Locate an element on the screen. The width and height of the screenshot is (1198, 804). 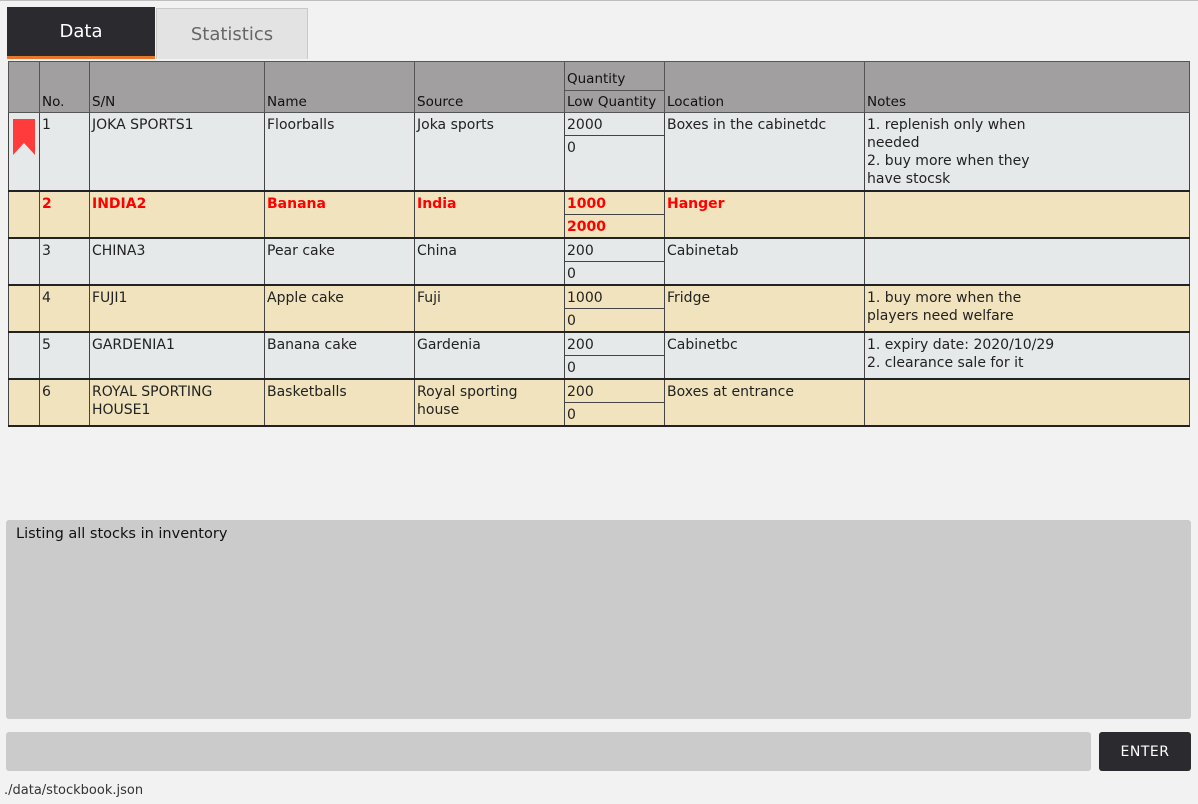
note-line: have stocsk is located at coordinates (909, 179).